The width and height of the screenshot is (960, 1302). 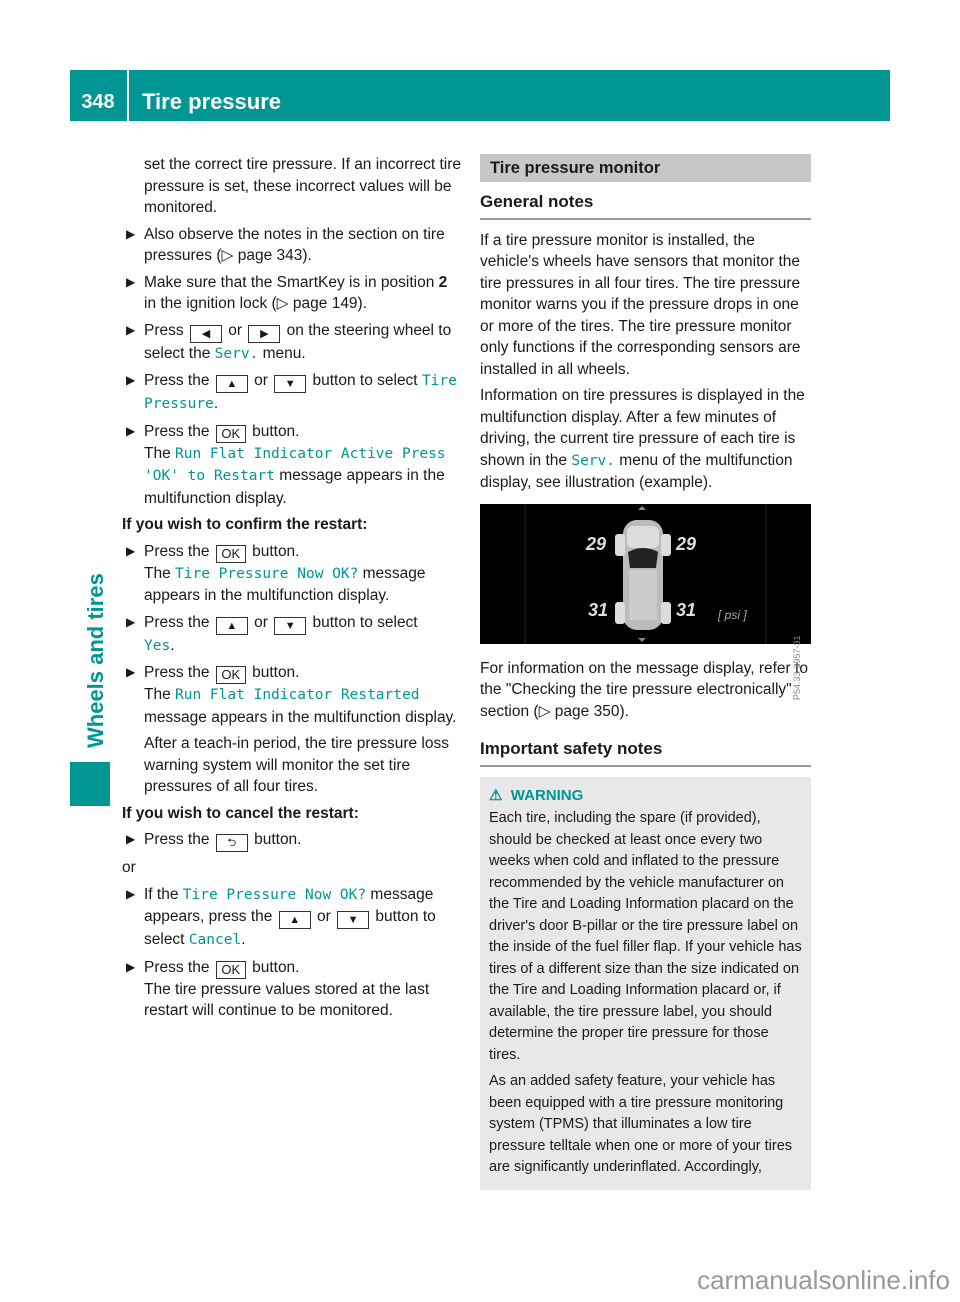 I want to click on confirm-restart-heading: If you wish to confirm the restart:, so click(x=245, y=524).